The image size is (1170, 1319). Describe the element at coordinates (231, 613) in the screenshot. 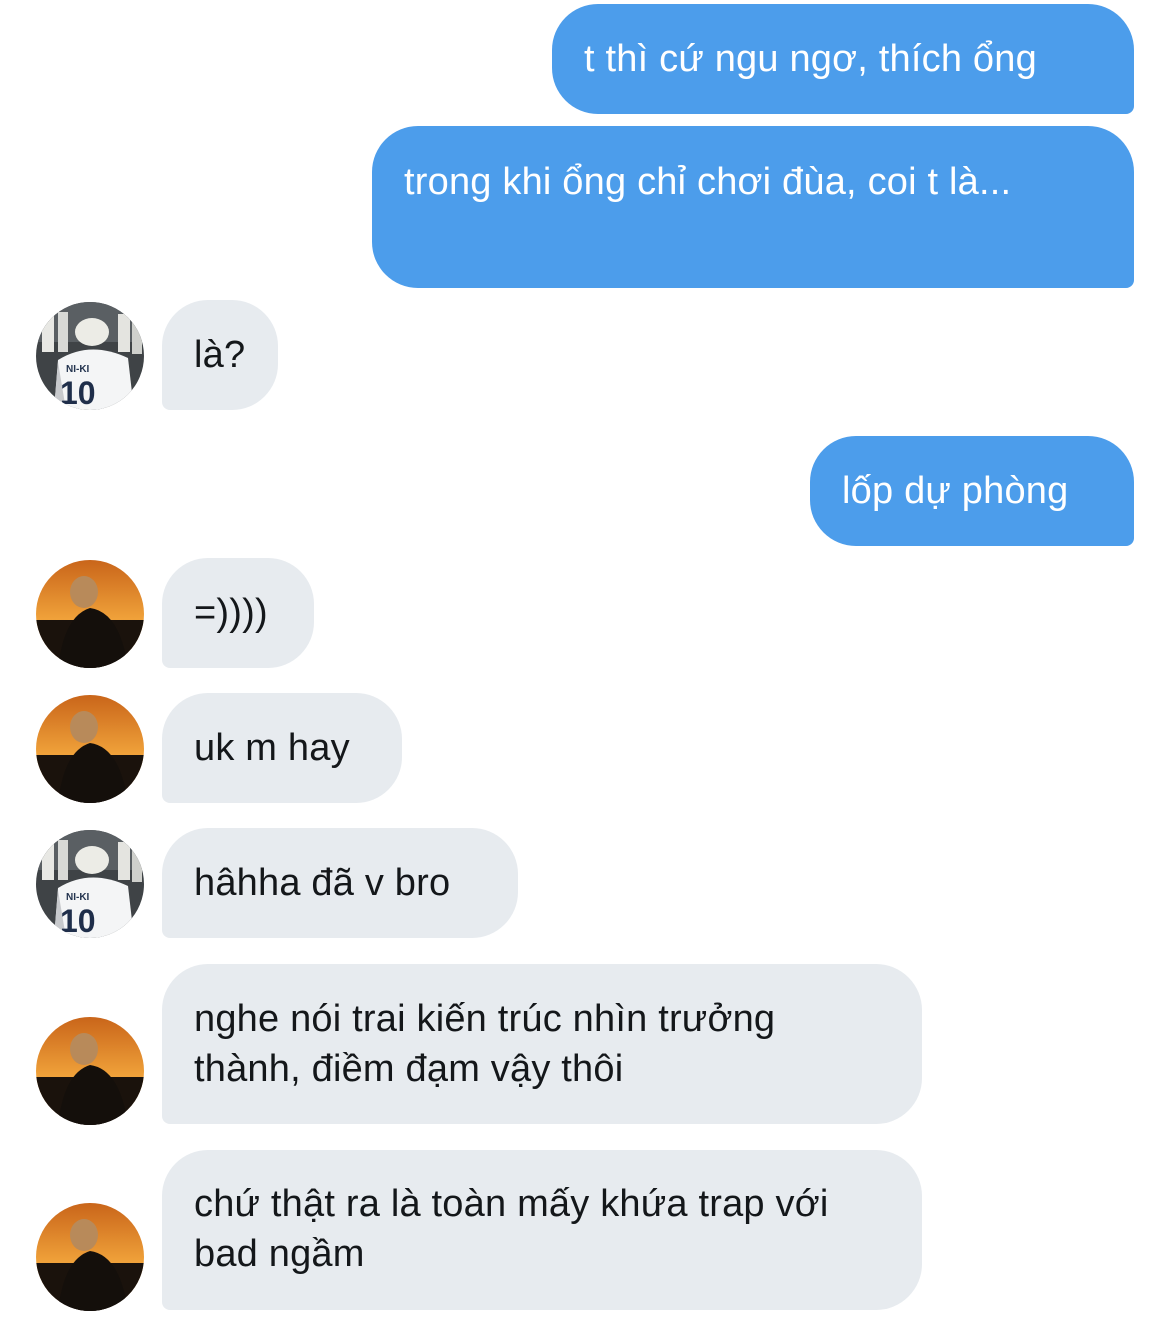

I see `message-text: =))))` at that location.